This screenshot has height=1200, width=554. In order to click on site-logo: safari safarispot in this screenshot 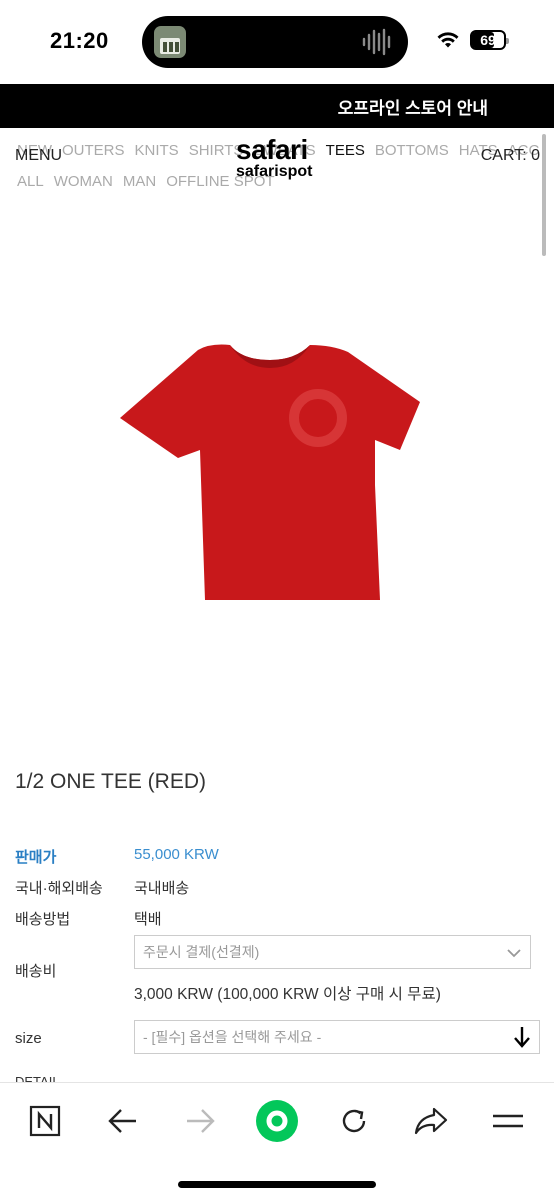, I will do `click(281, 158)`.